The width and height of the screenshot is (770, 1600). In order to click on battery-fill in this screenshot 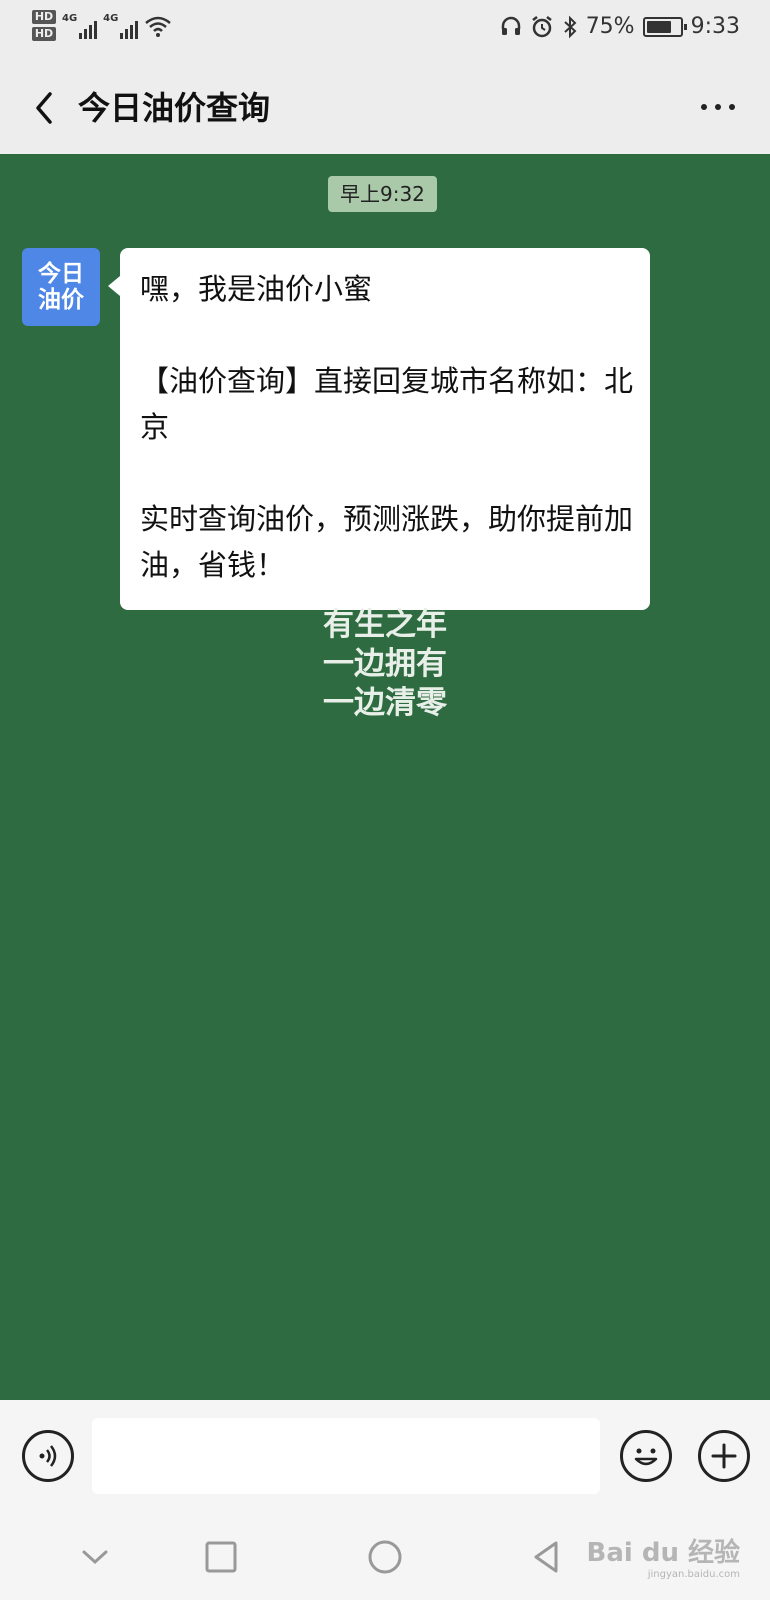, I will do `click(658, 26)`.